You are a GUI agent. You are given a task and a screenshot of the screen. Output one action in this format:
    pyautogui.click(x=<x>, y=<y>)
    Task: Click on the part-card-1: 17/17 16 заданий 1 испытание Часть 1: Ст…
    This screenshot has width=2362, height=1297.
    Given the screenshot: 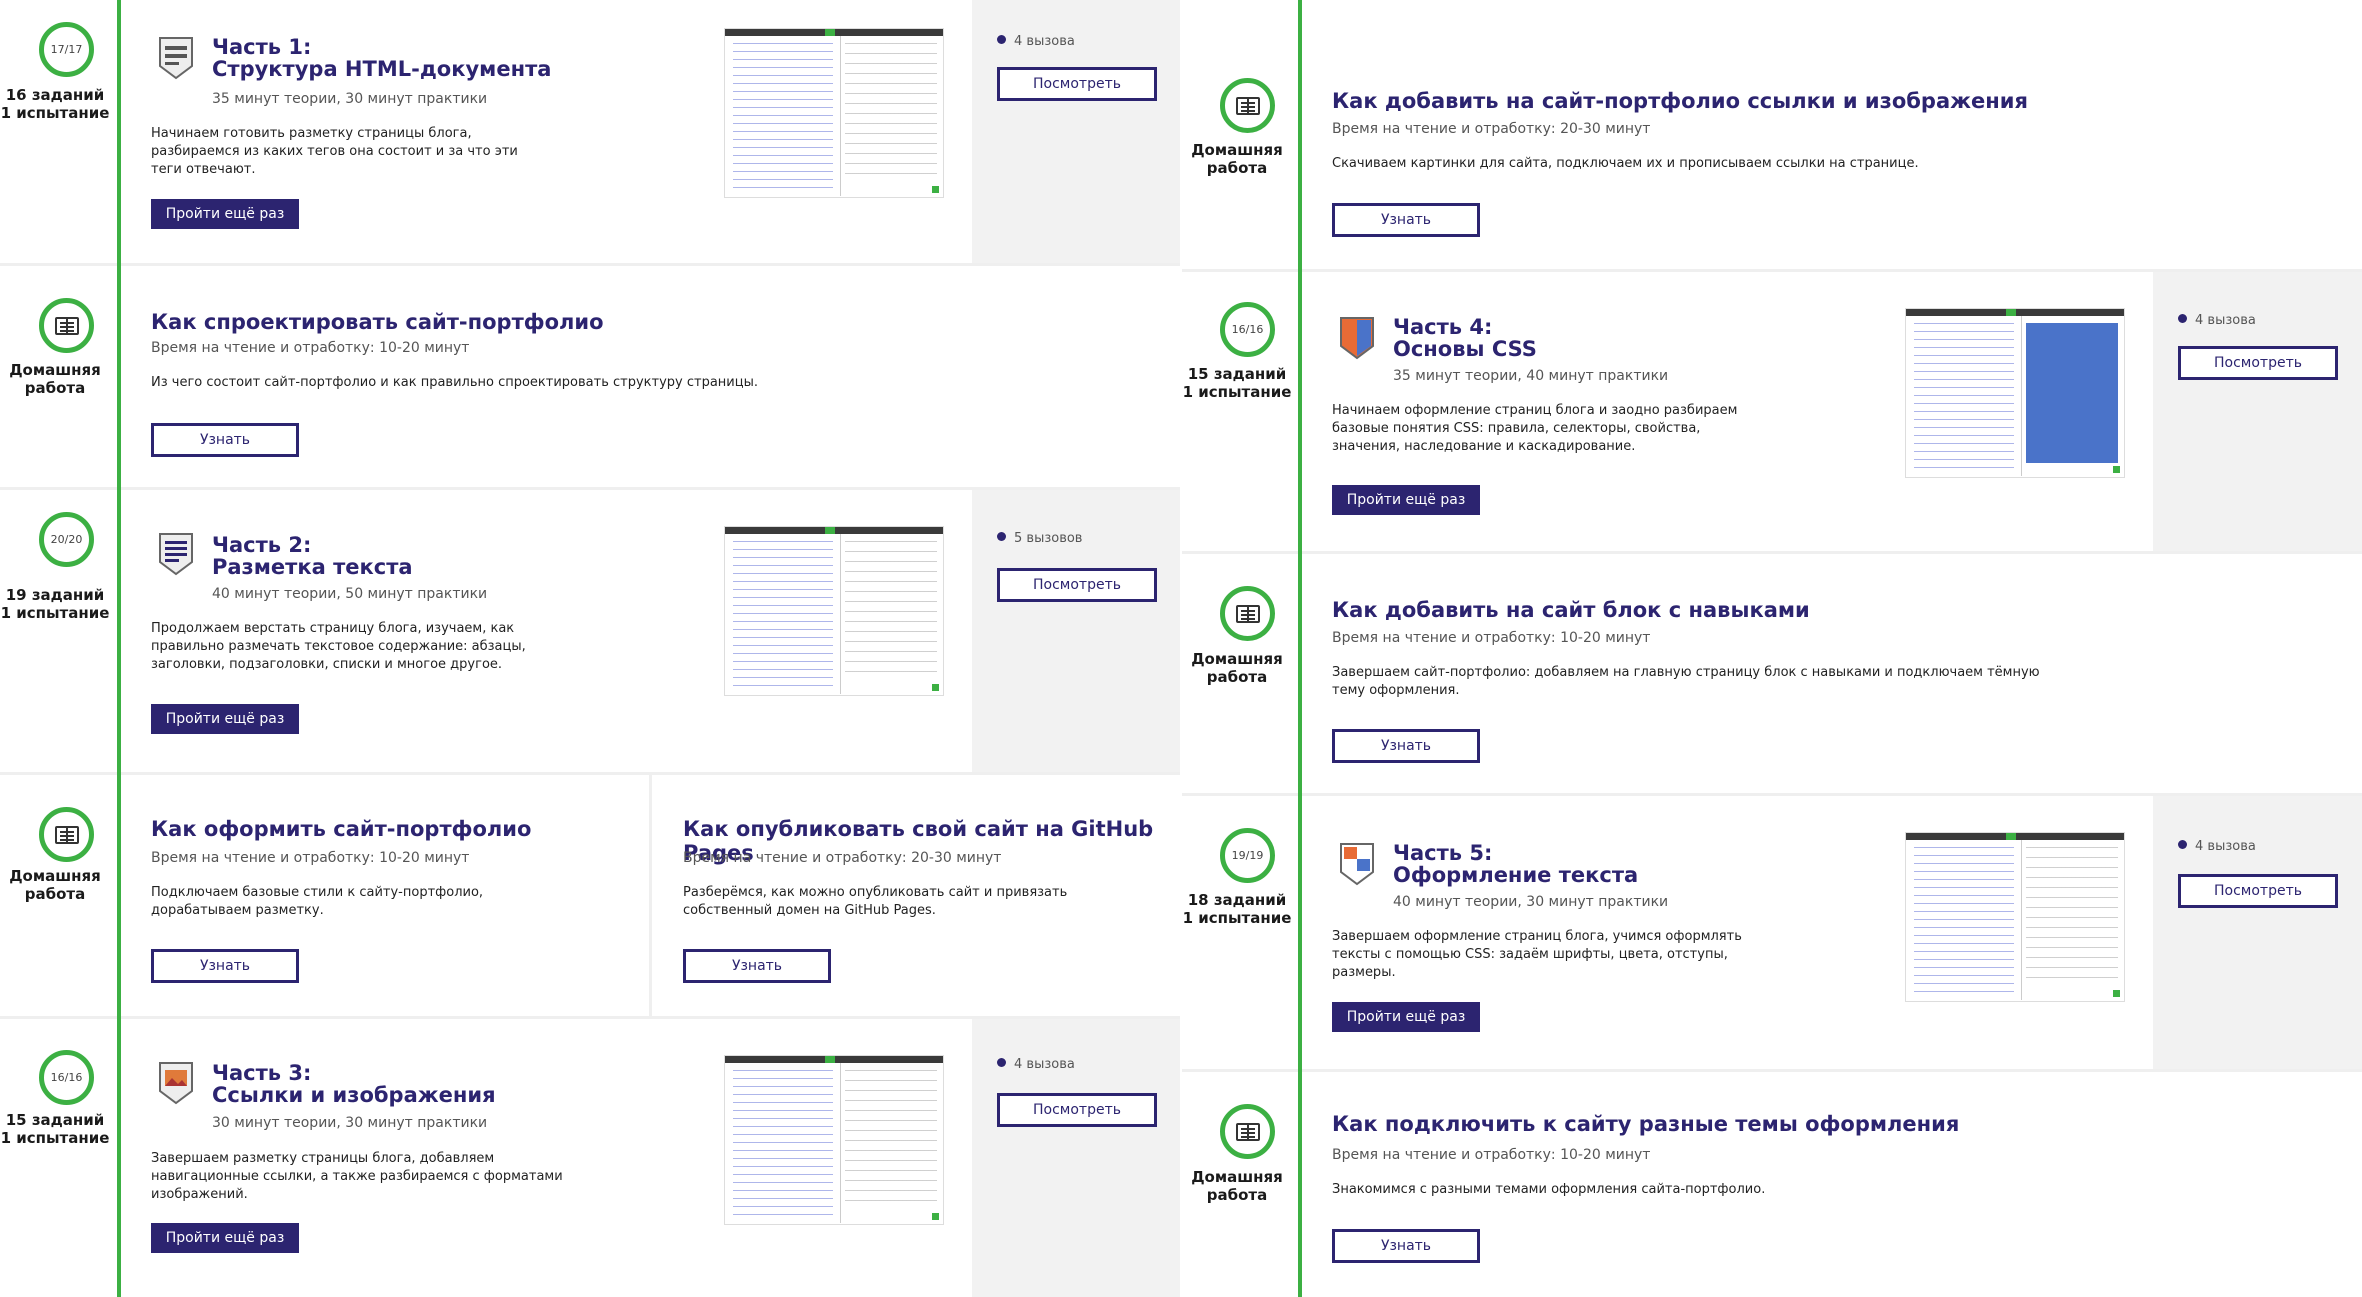 What is the action you would take?
    pyautogui.click(x=590, y=133)
    